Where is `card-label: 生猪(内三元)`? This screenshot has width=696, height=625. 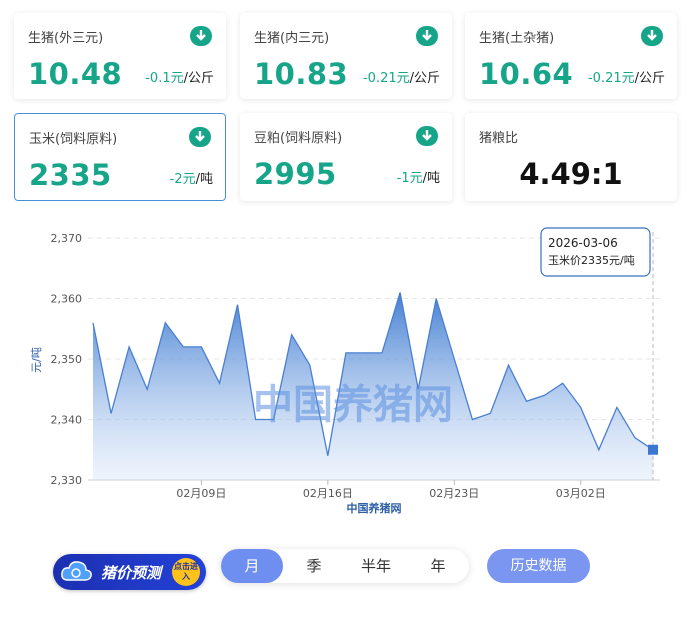
card-label: 生猪(内三元) is located at coordinates (292, 38).